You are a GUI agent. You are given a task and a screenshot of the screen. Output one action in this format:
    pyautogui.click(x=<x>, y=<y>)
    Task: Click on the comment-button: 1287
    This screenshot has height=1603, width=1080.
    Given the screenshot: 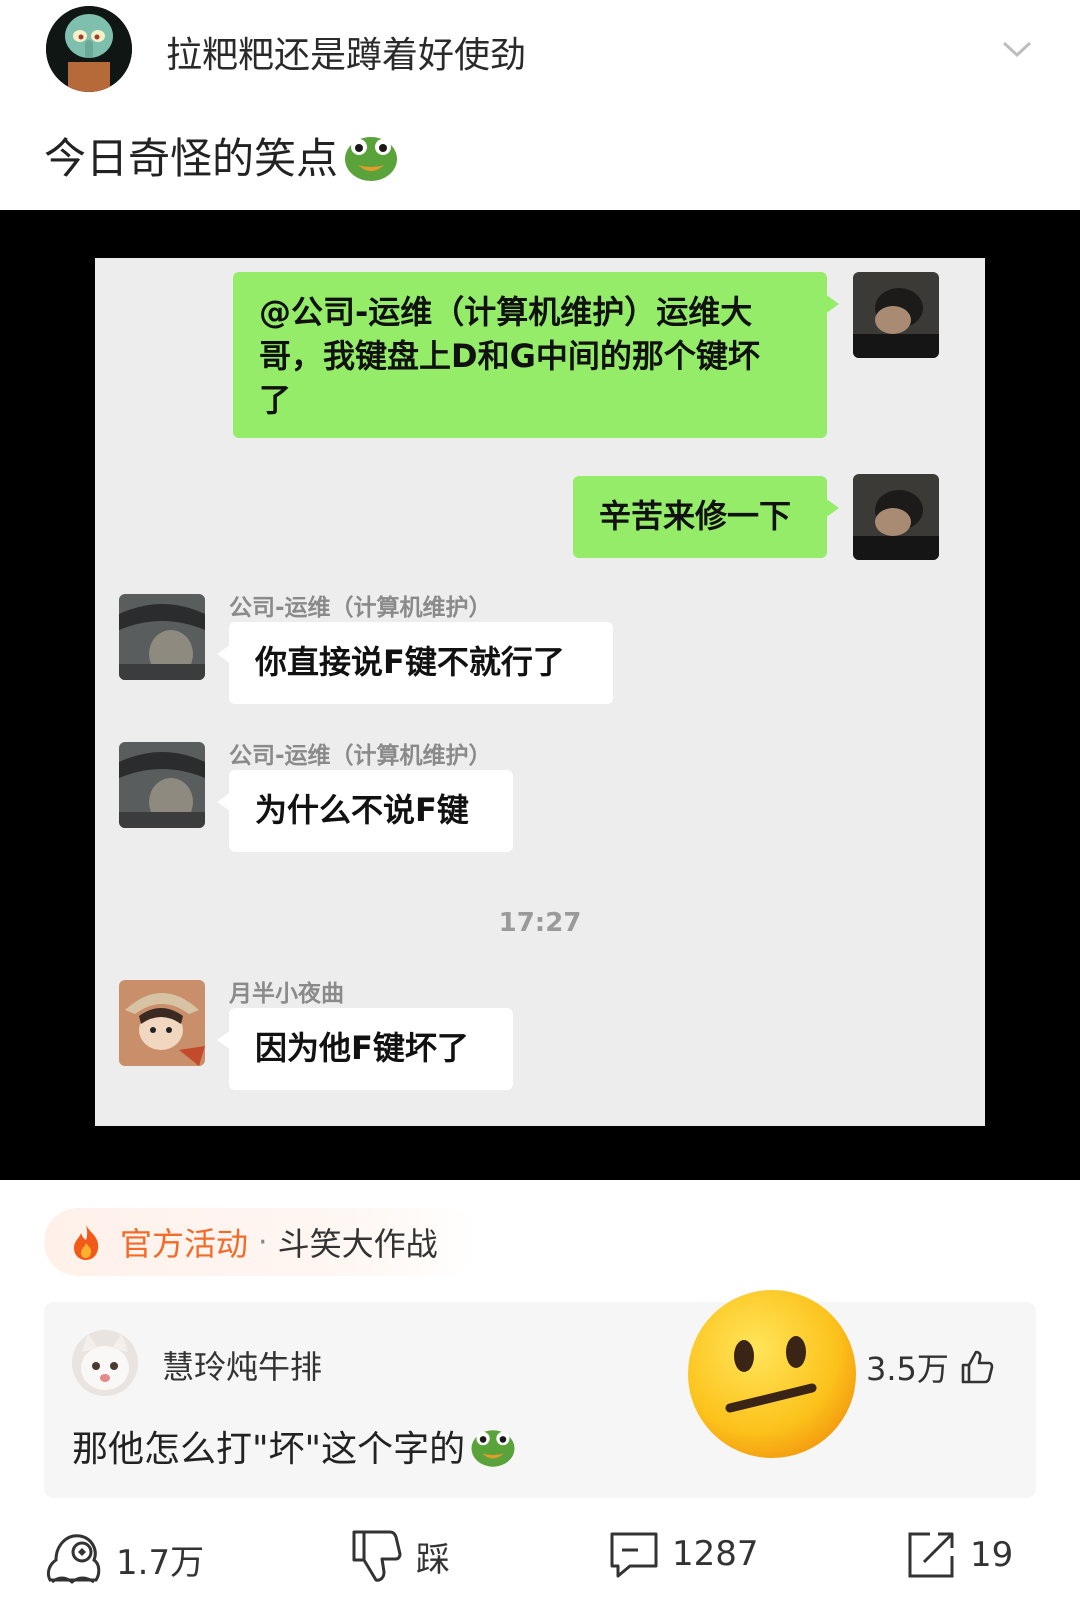 What is the action you would take?
    pyautogui.click(x=683, y=1554)
    